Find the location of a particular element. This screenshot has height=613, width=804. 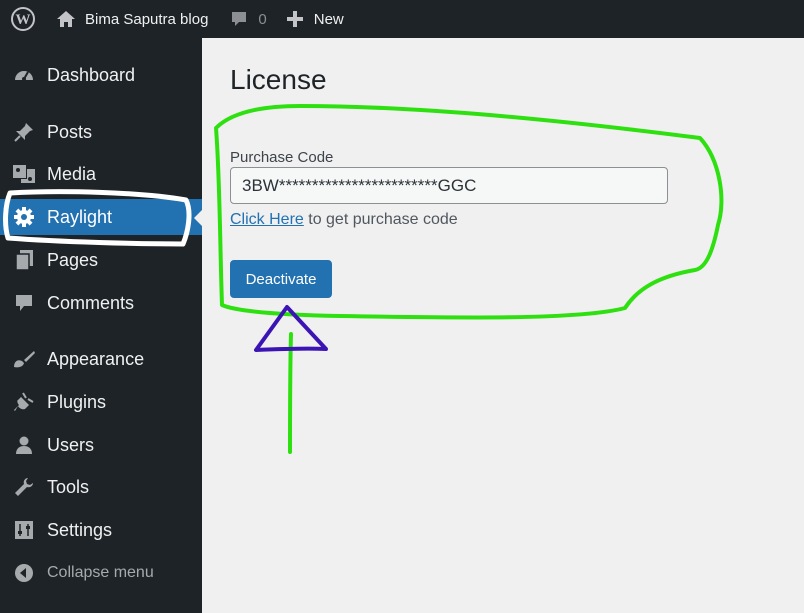

media-icon is located at coordinates (24, 174).